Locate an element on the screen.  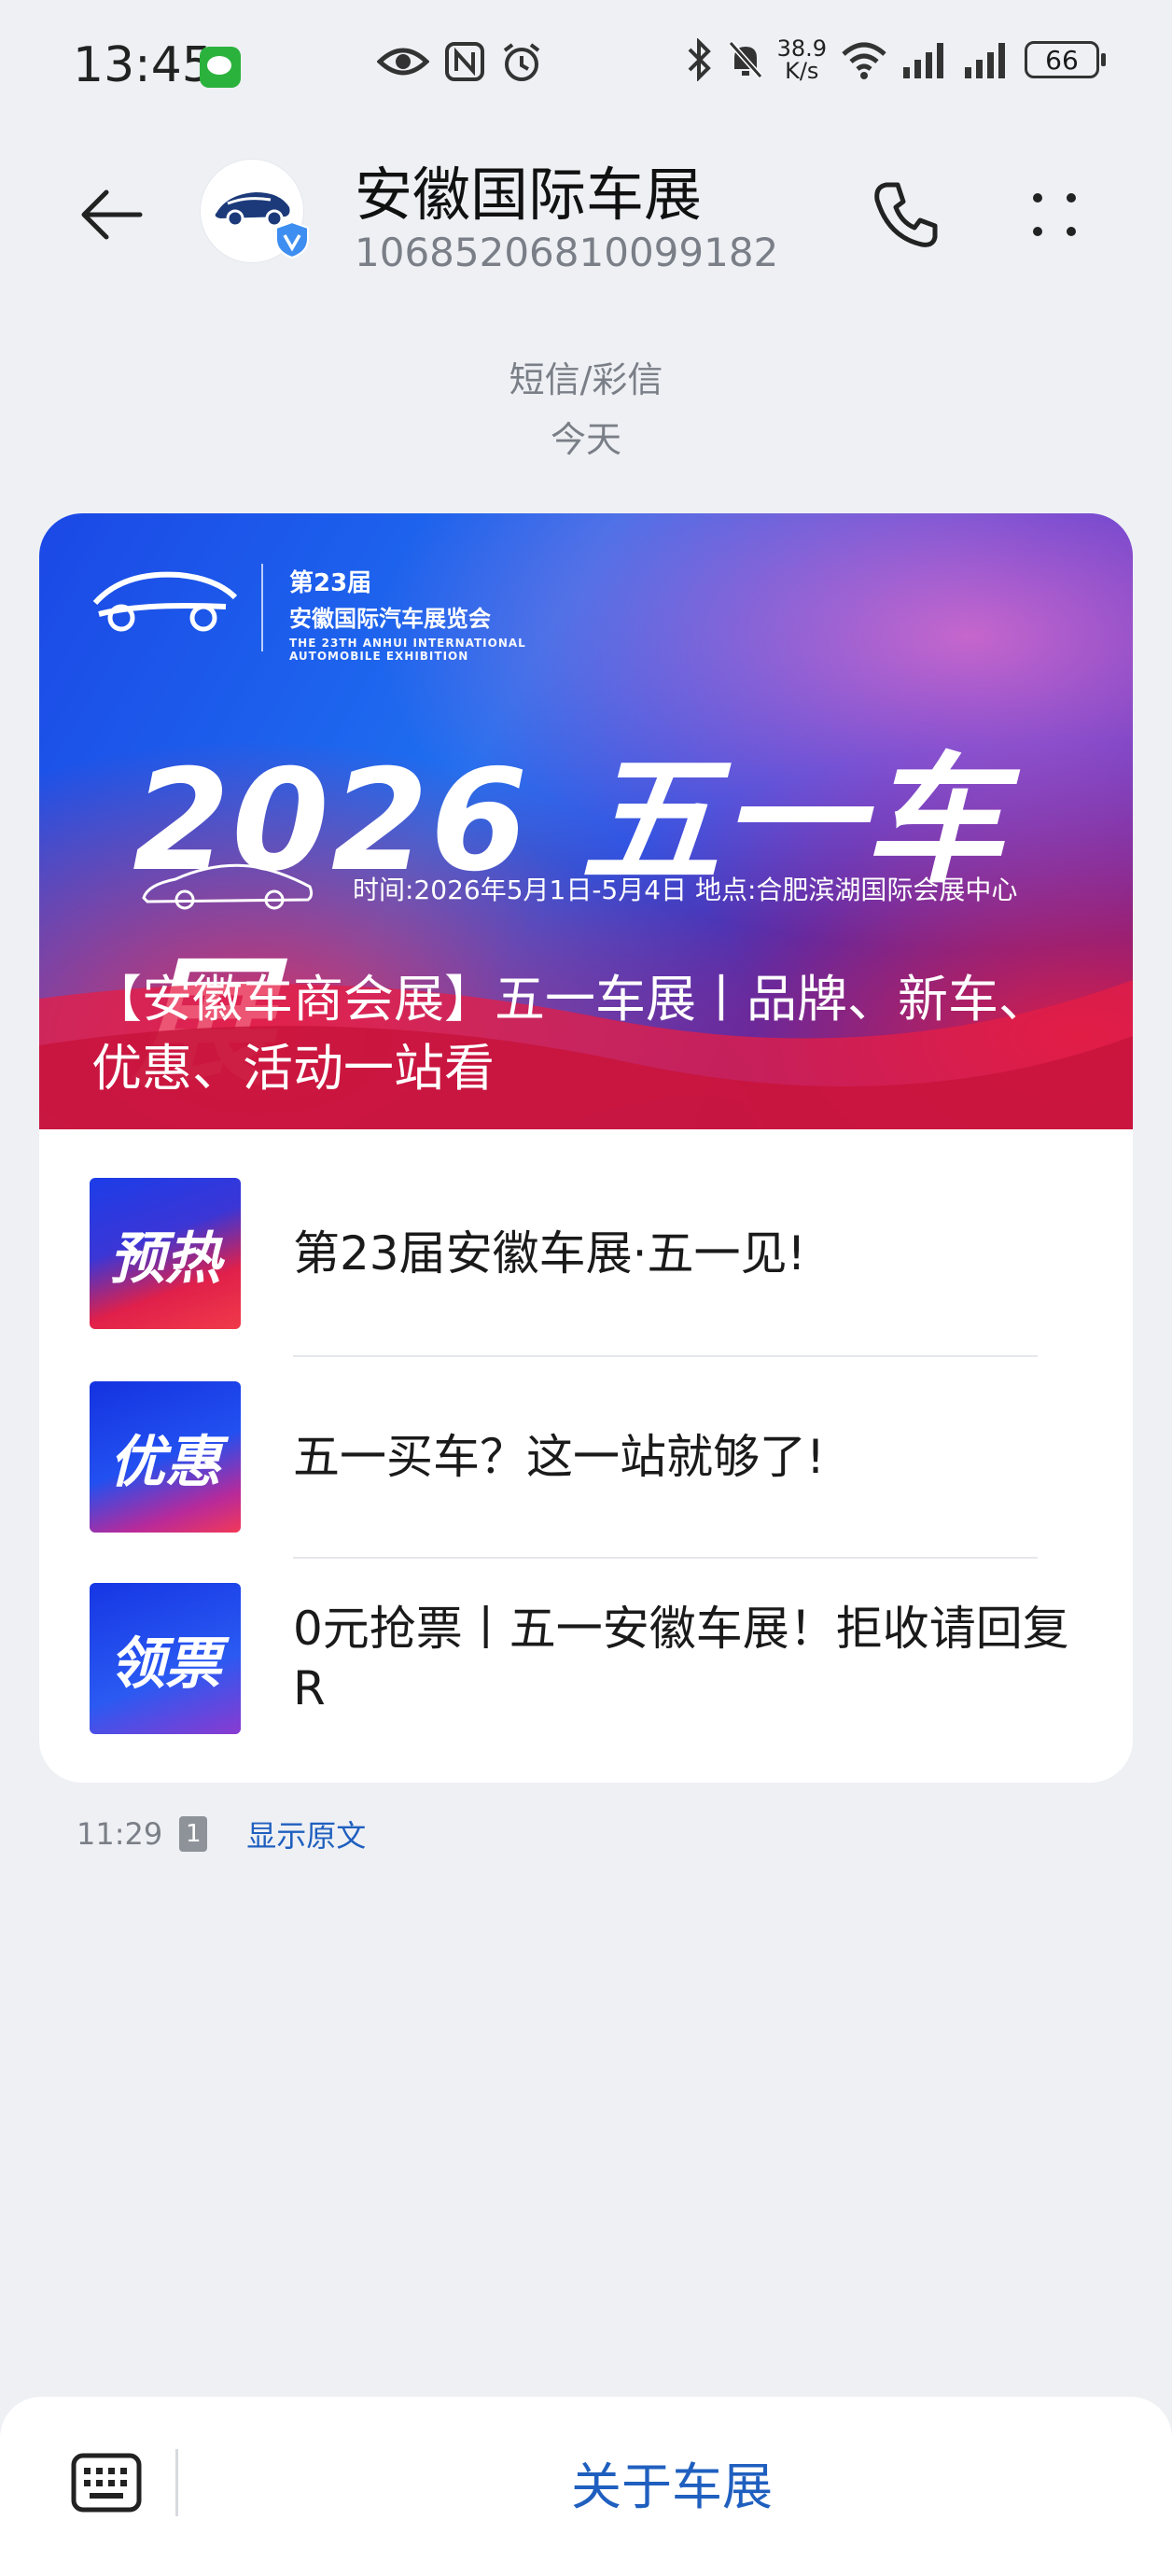
item-label: 五一买车？这一站就够了! is located at coordinates (559, 1457).